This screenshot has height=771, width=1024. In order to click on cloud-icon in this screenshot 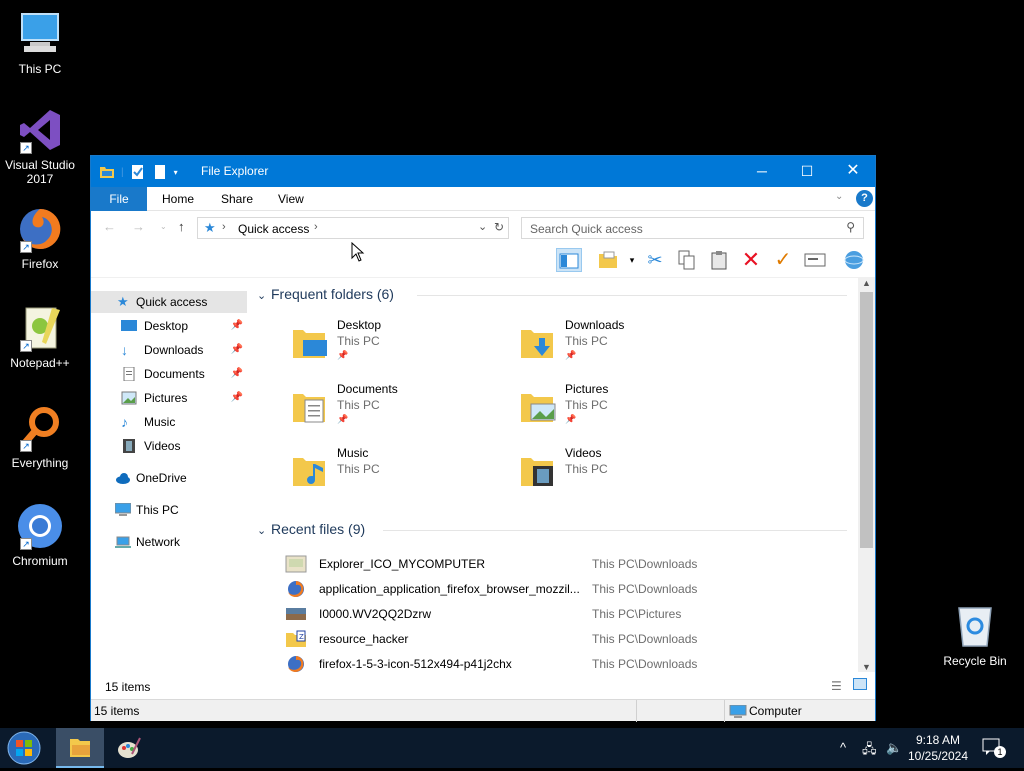, I will do `click(123, 478)`.